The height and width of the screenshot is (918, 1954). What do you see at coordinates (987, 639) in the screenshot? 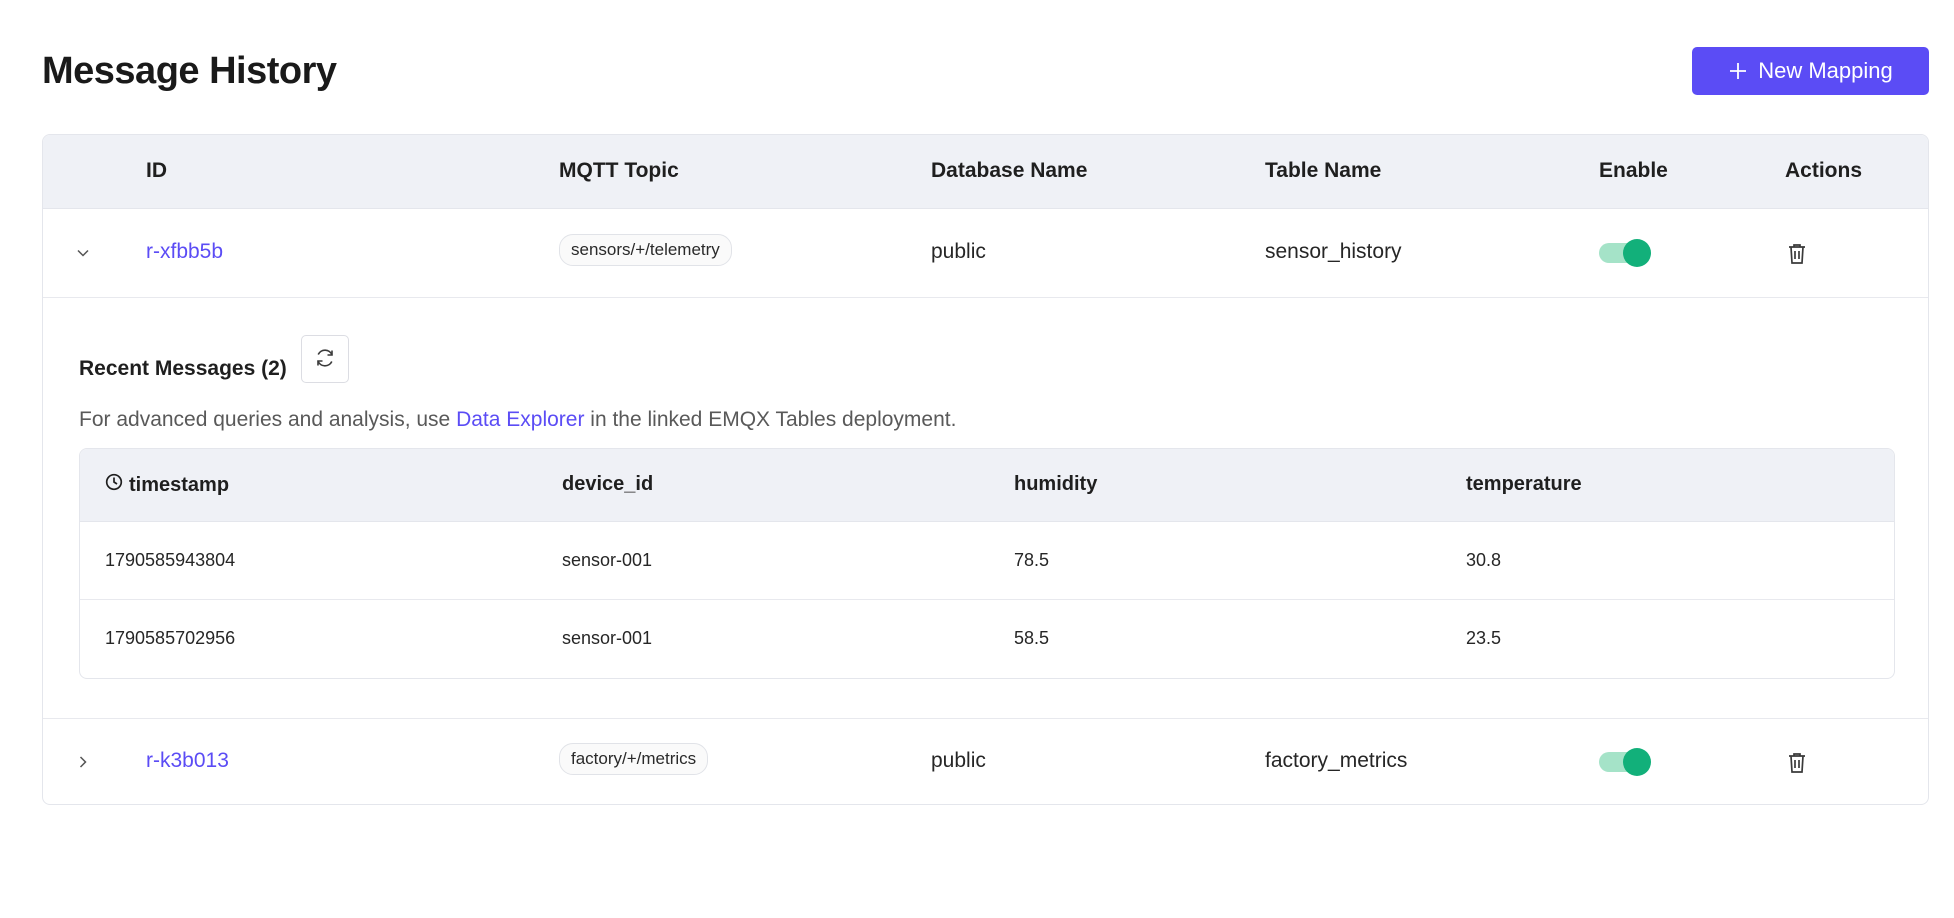
I see `message-row: 1790585702956 sensor-001 58.5 23.5` at bounding box center [987, 639].